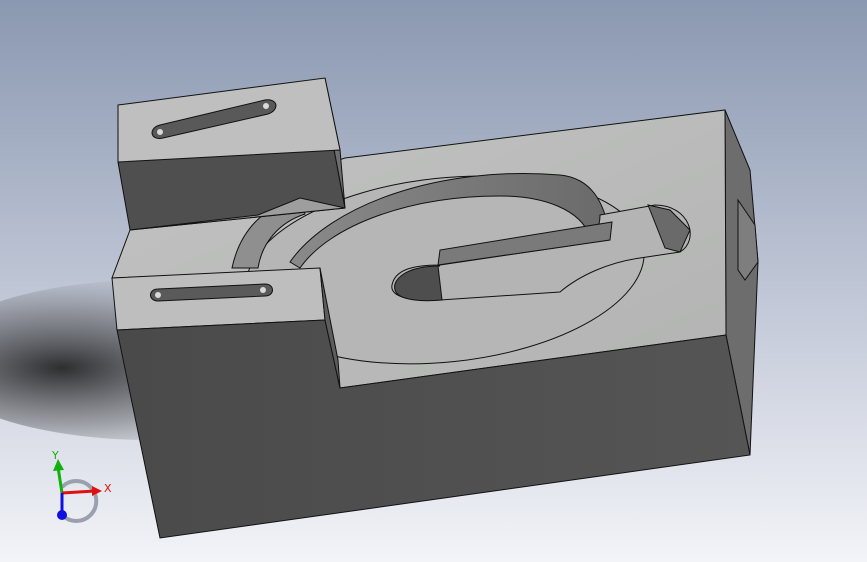 Image resolution: width=867 pixels, height=562 pixels. I want to click on x-axis-line, so click(78, 492).